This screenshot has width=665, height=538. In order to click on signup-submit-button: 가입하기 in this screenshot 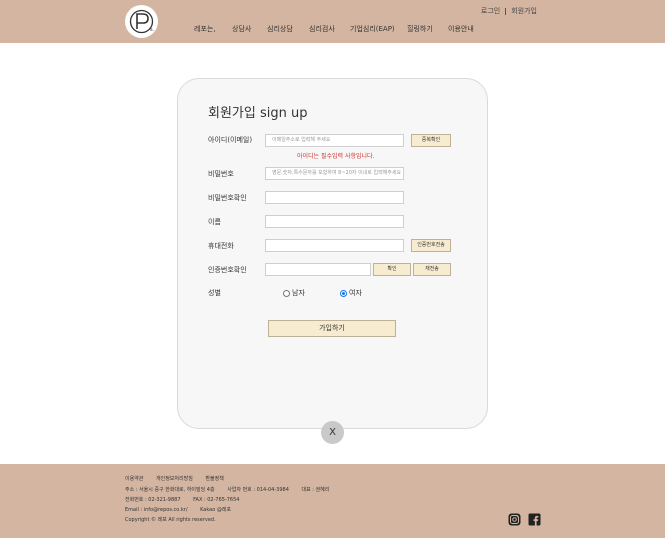, I will do `click(332, 328)`.